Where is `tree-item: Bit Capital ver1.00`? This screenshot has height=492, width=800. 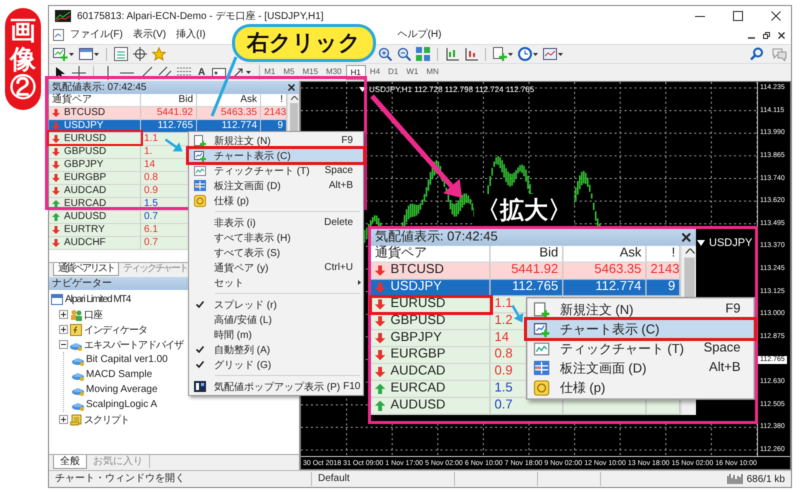 tree-item: Bit Capital ver1.00 is located at coordinates (120, 359).